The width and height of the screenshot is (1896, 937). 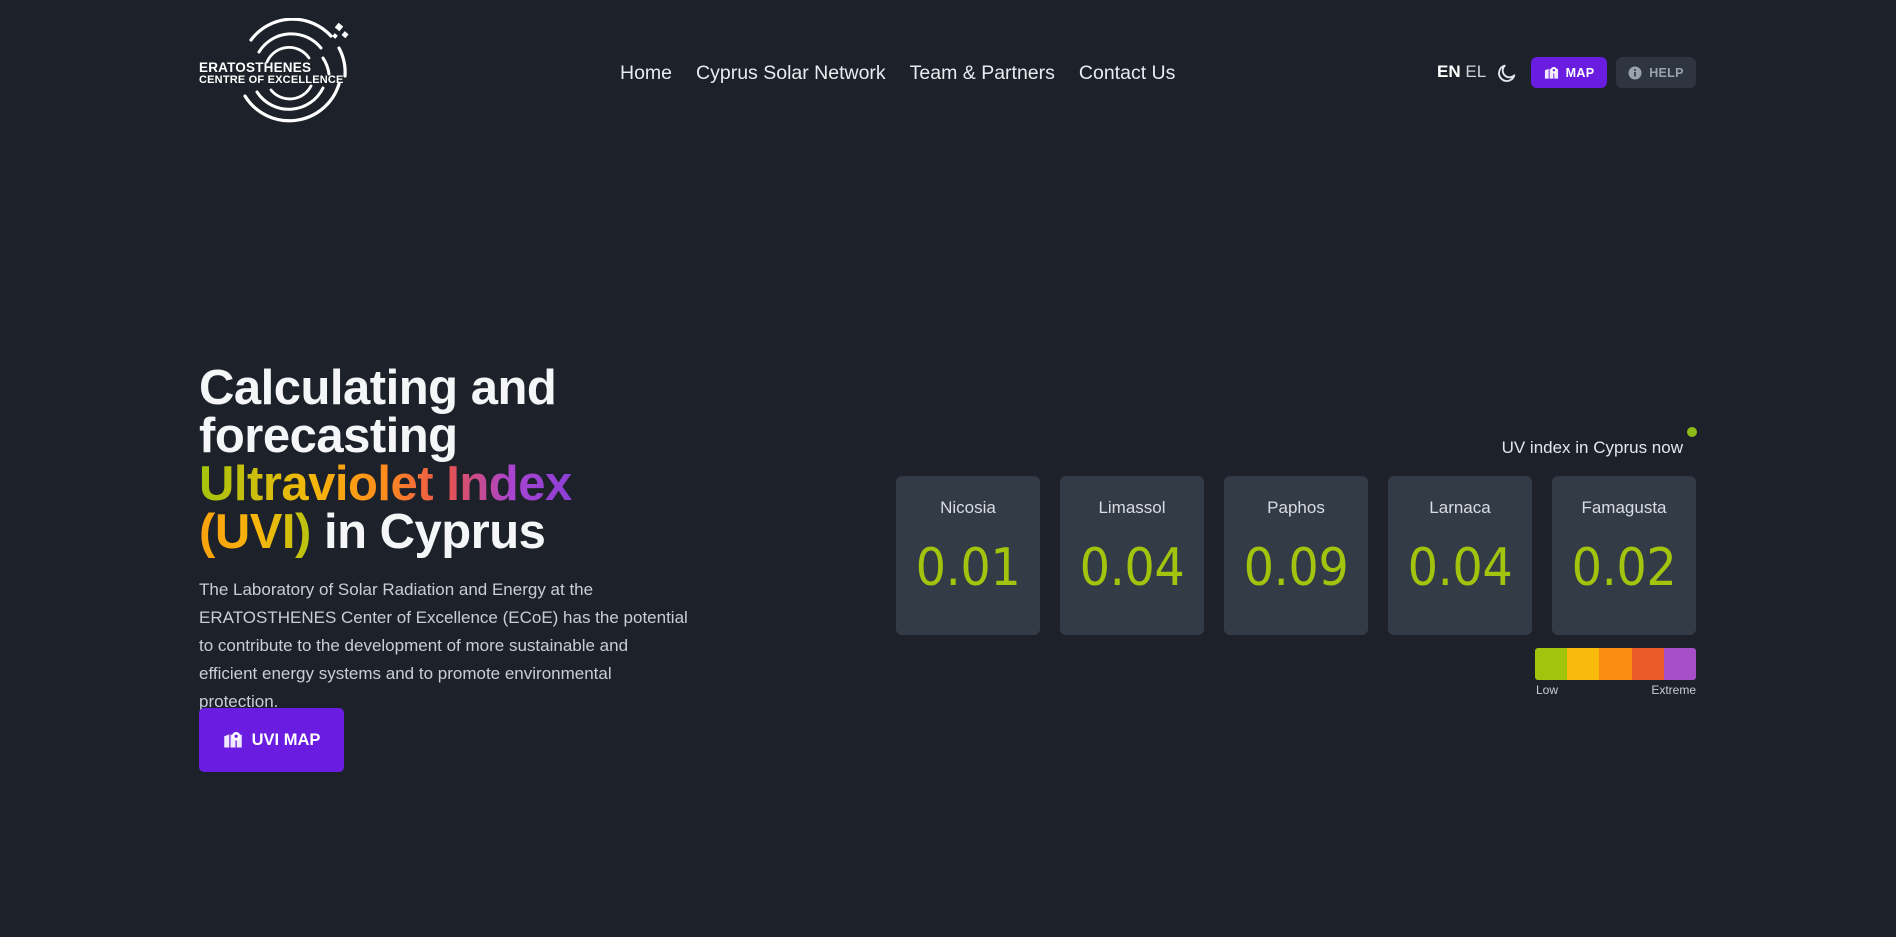 What do you see at coordinates (255, 67) in the screenshot?
I see `logo-line1: ERATOSTHENES` at bounding box center [255, 67].